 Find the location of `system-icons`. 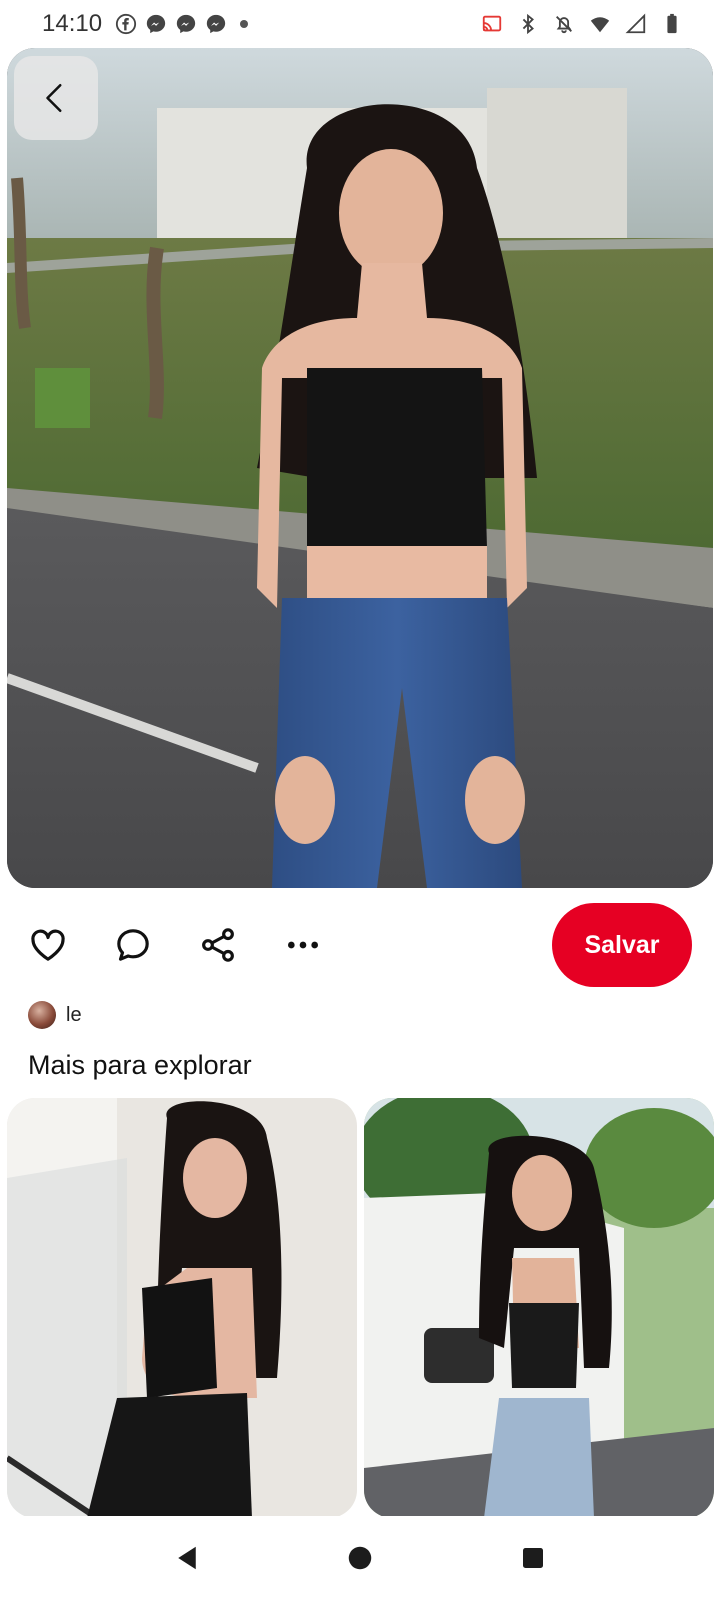

system-icons is located at coordinates (582, 24).